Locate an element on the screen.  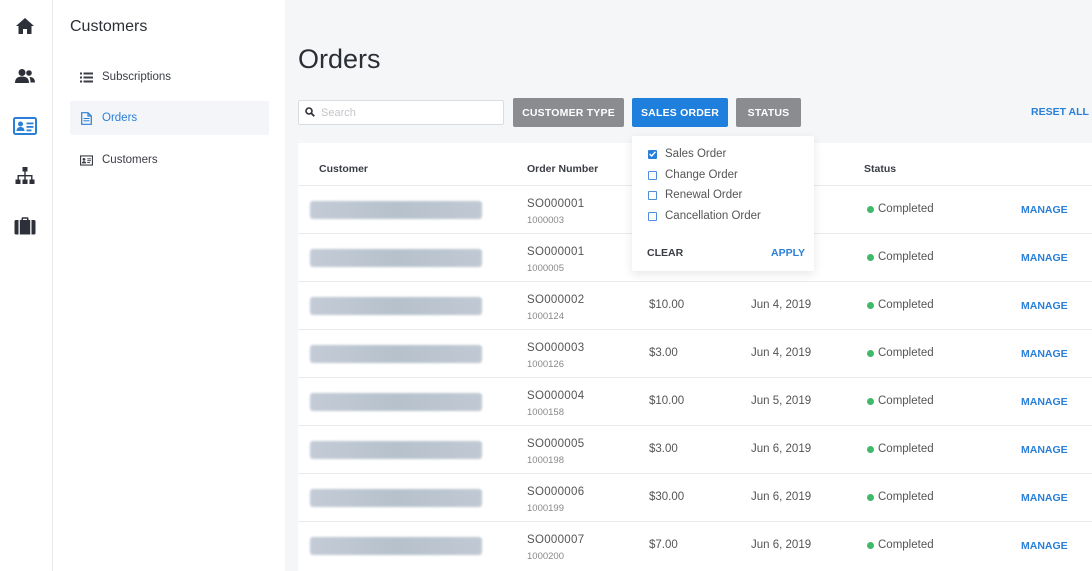
order-sub-id: 1000158 is located at coordinates (545, 412).